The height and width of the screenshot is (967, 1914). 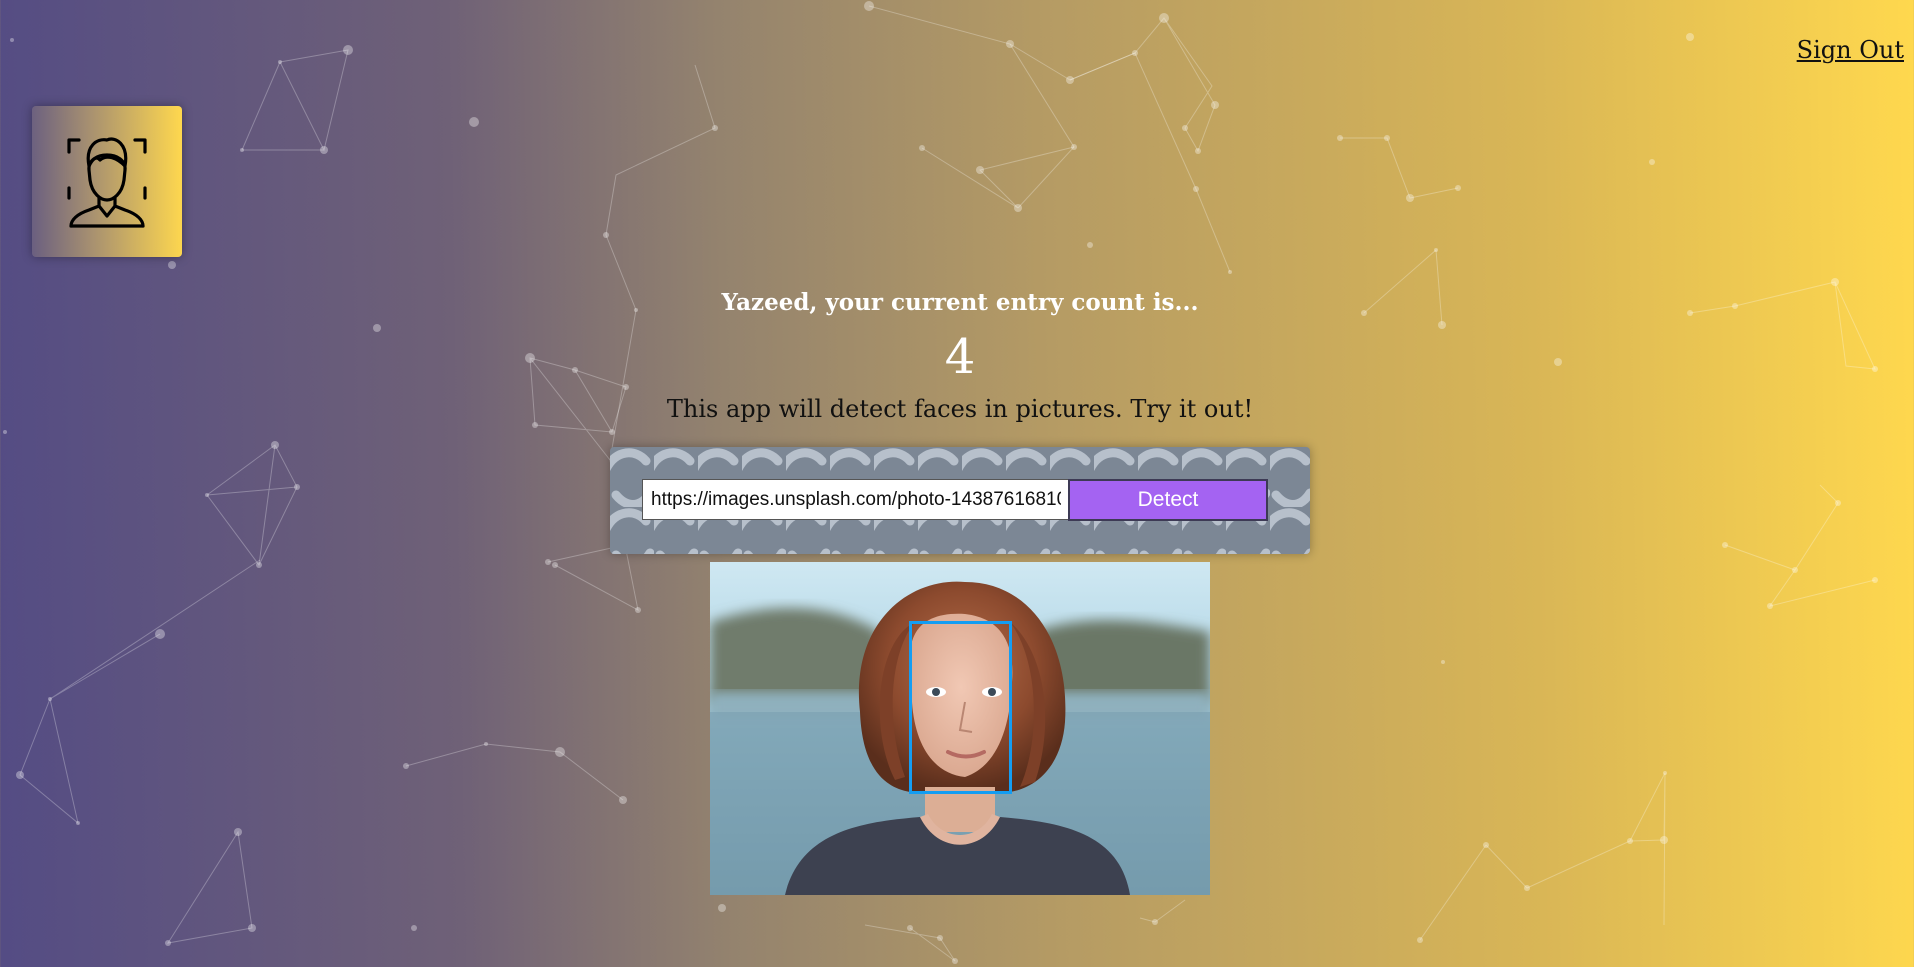 I want to click on face-recognition-result, so click(x=960, y=728).